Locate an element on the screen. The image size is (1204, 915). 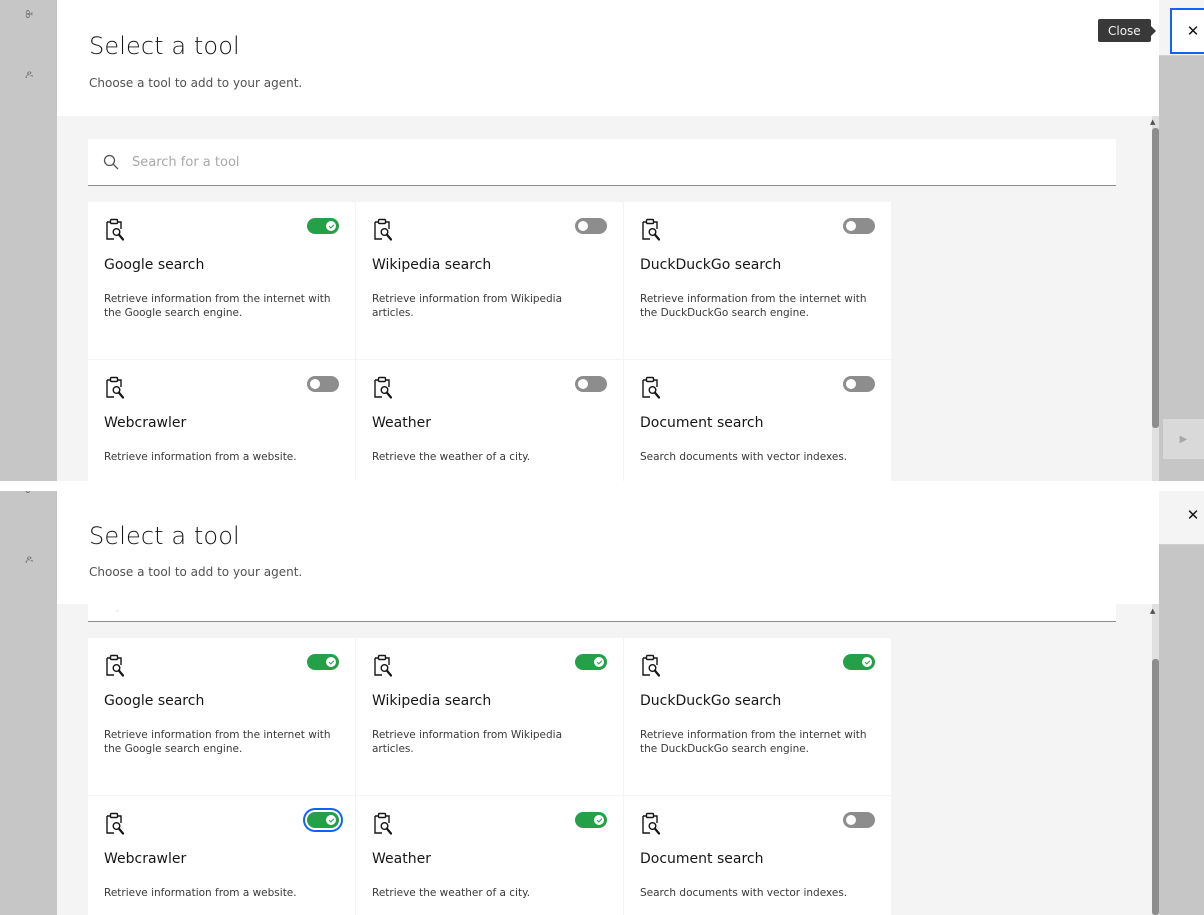
tool-search-bar is located at coordinates (602, 162).